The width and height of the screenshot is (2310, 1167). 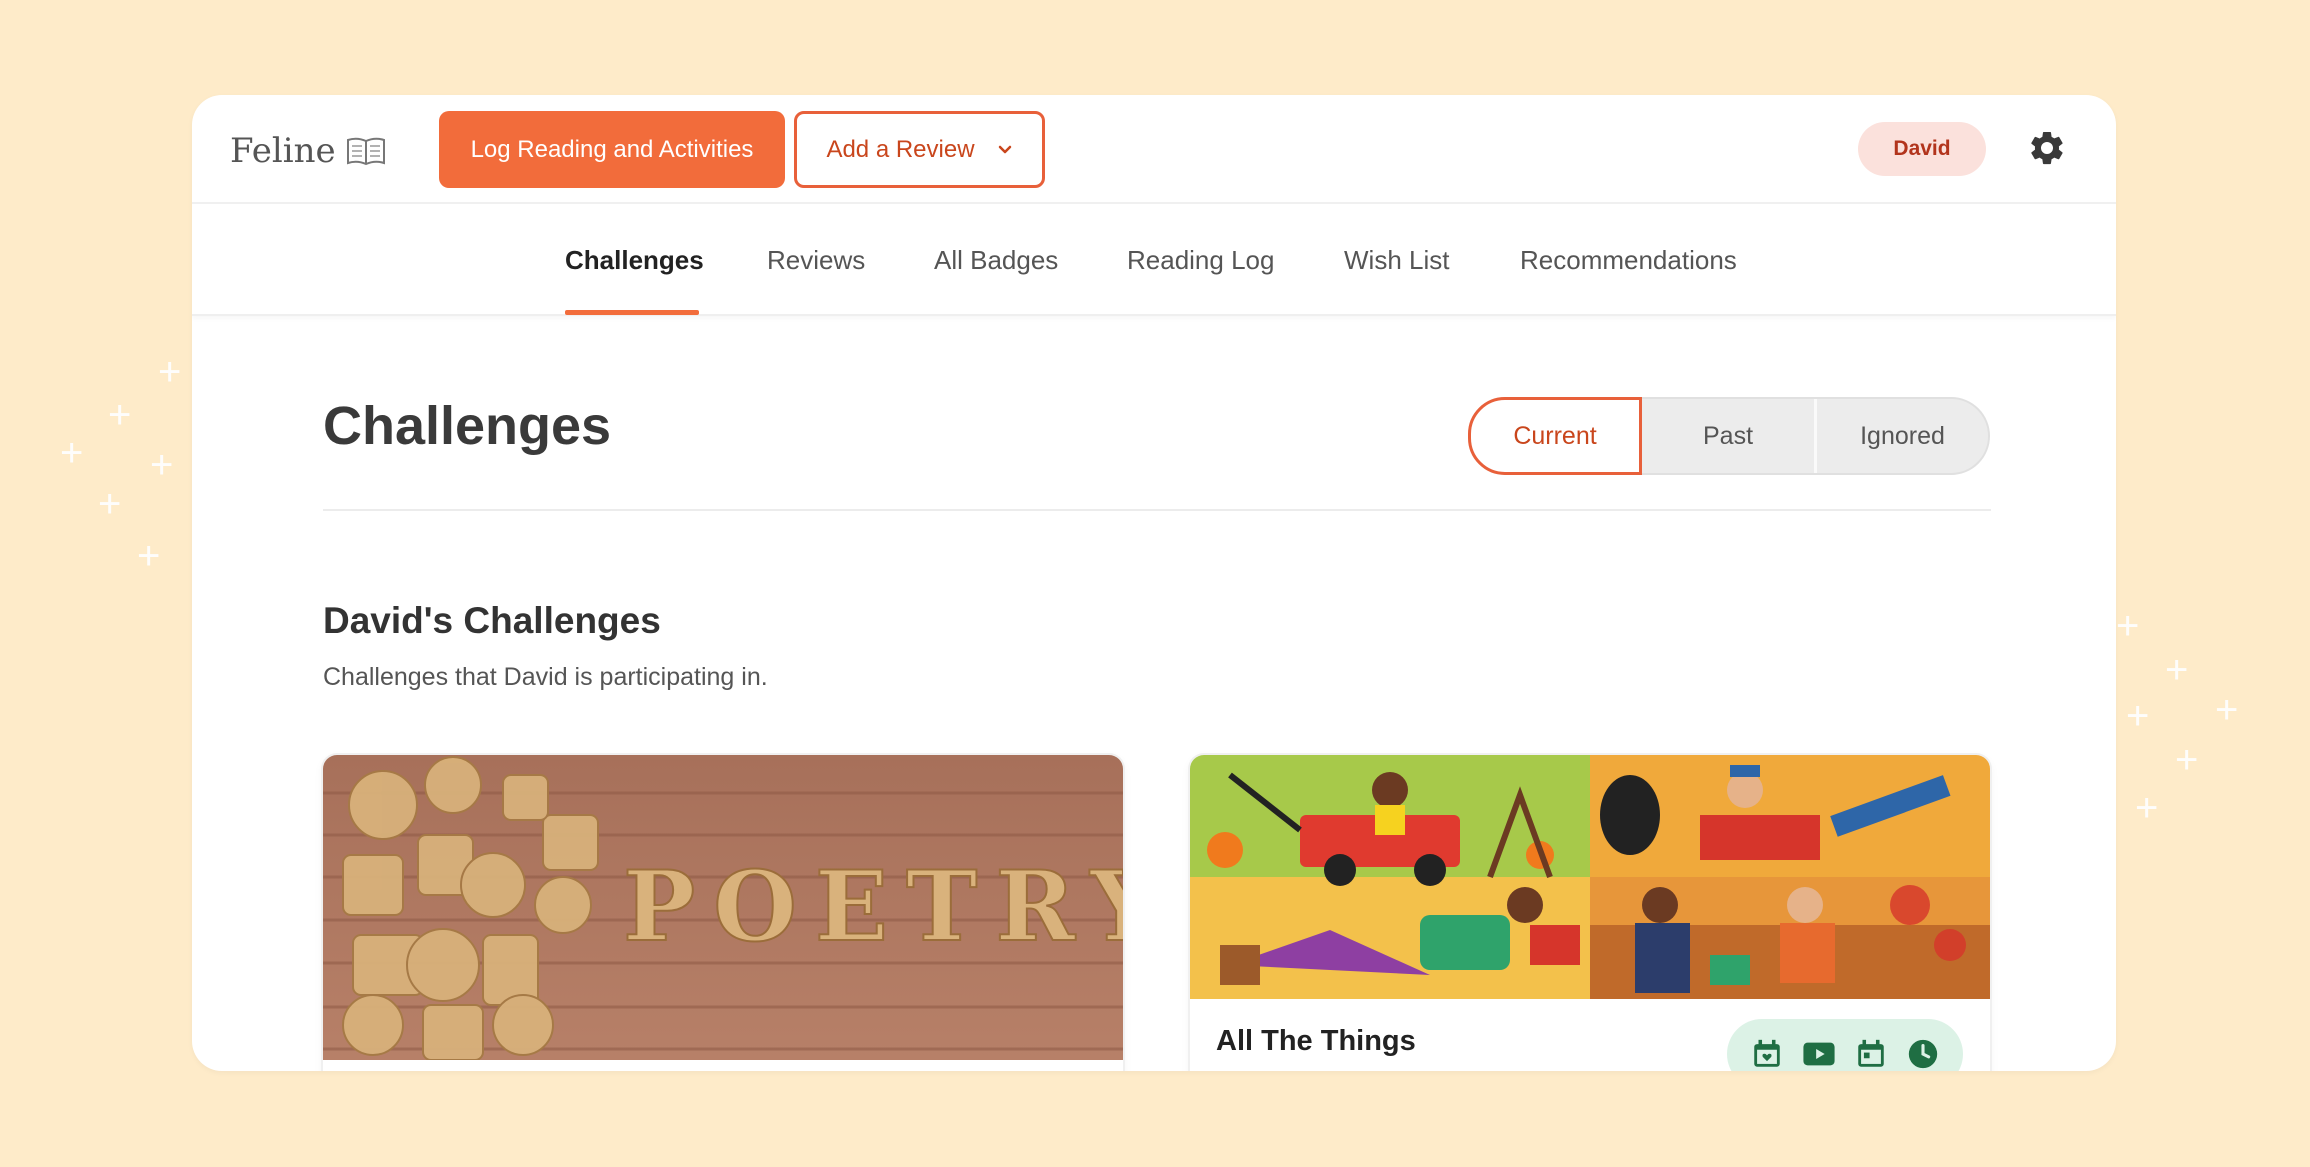 I want to click on card-title: All The Things, so click(x=1316, y=1041).